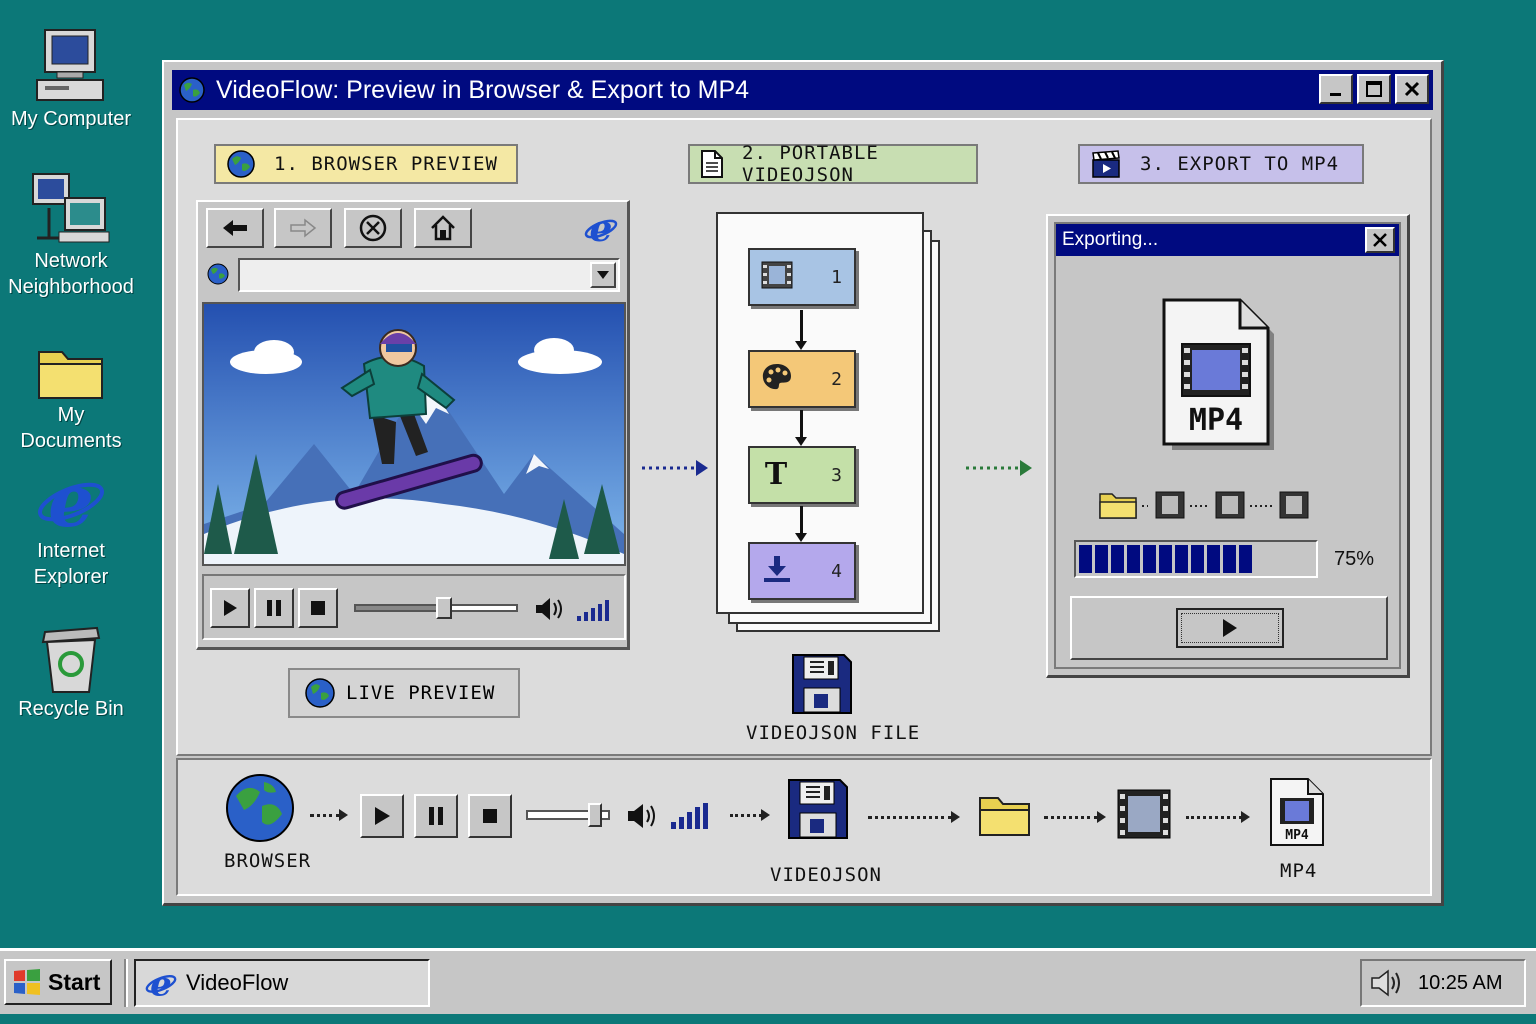  What do you see at coordinates (802, 571) in the screenshot?
I see `pipeline-step-4: 4` at bounding box center [802, 571].